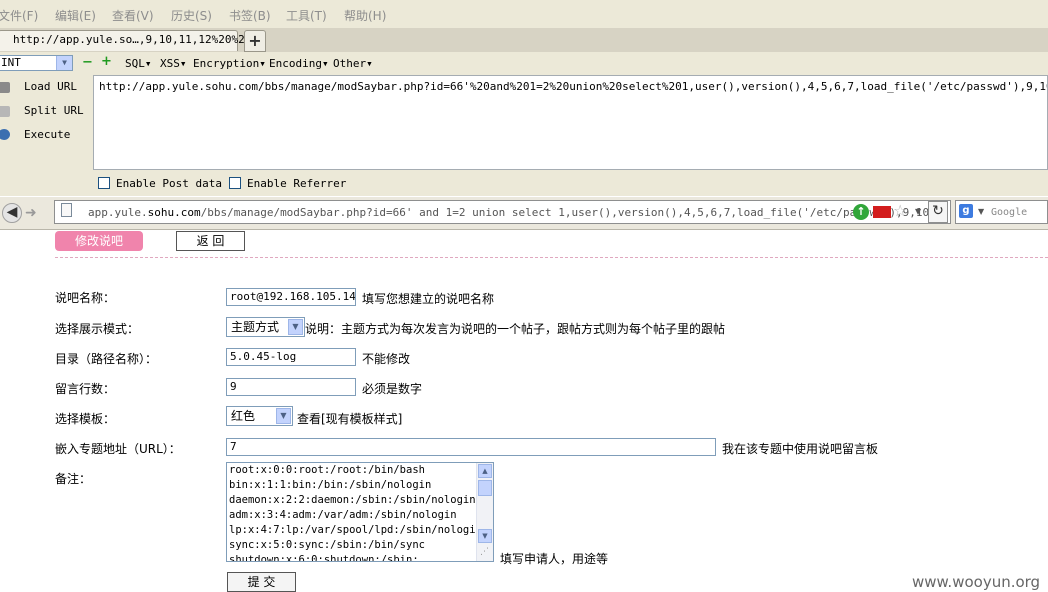 The height and width of the screenshot is (592, 1048). What do you see at coordinates (485, 488) in the screenshot?
I see `scrollbar-thumb` at bounding box center [485, 488].